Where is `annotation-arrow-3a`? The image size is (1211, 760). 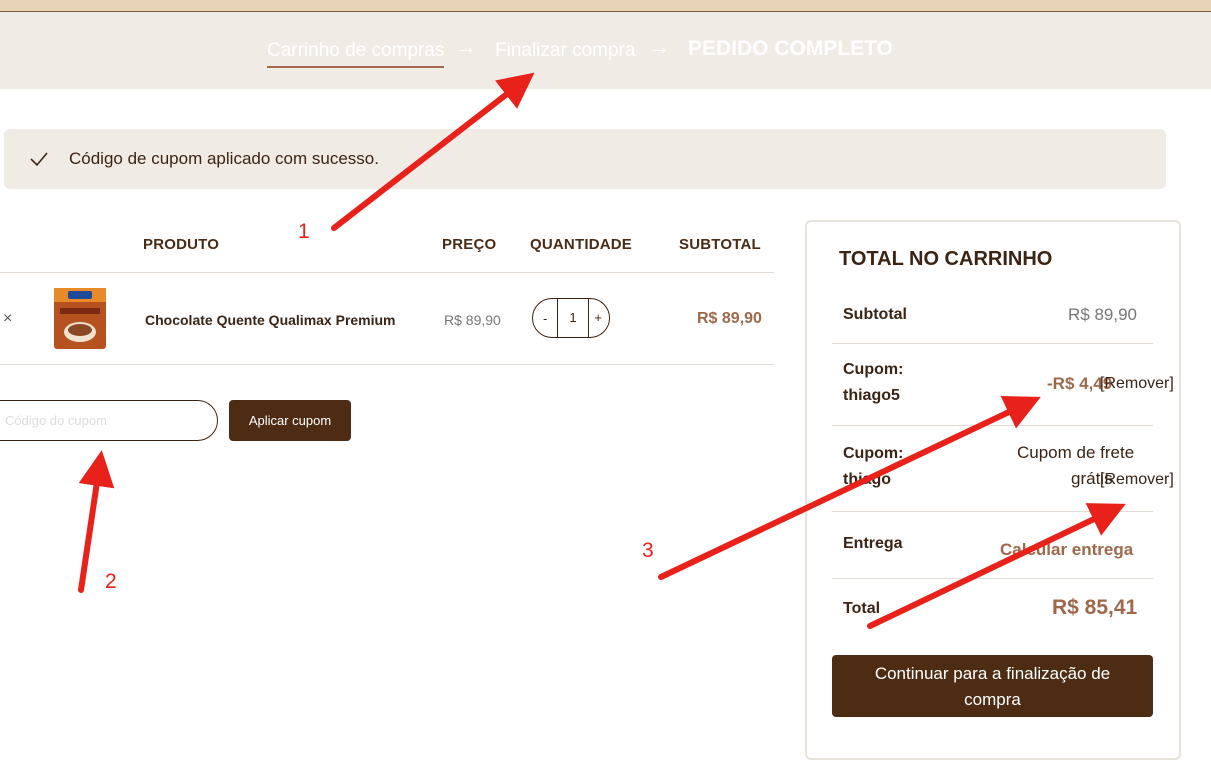
annotation-arrow-3a is located at coordinates (849, 488).